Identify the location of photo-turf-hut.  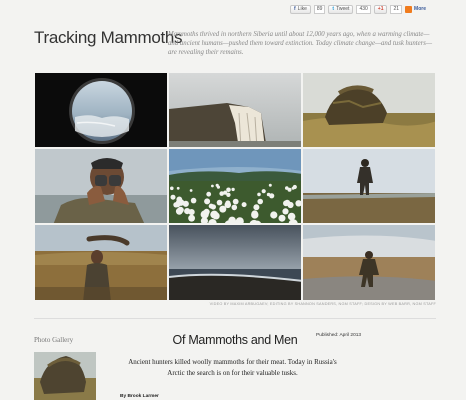
(369, 110).